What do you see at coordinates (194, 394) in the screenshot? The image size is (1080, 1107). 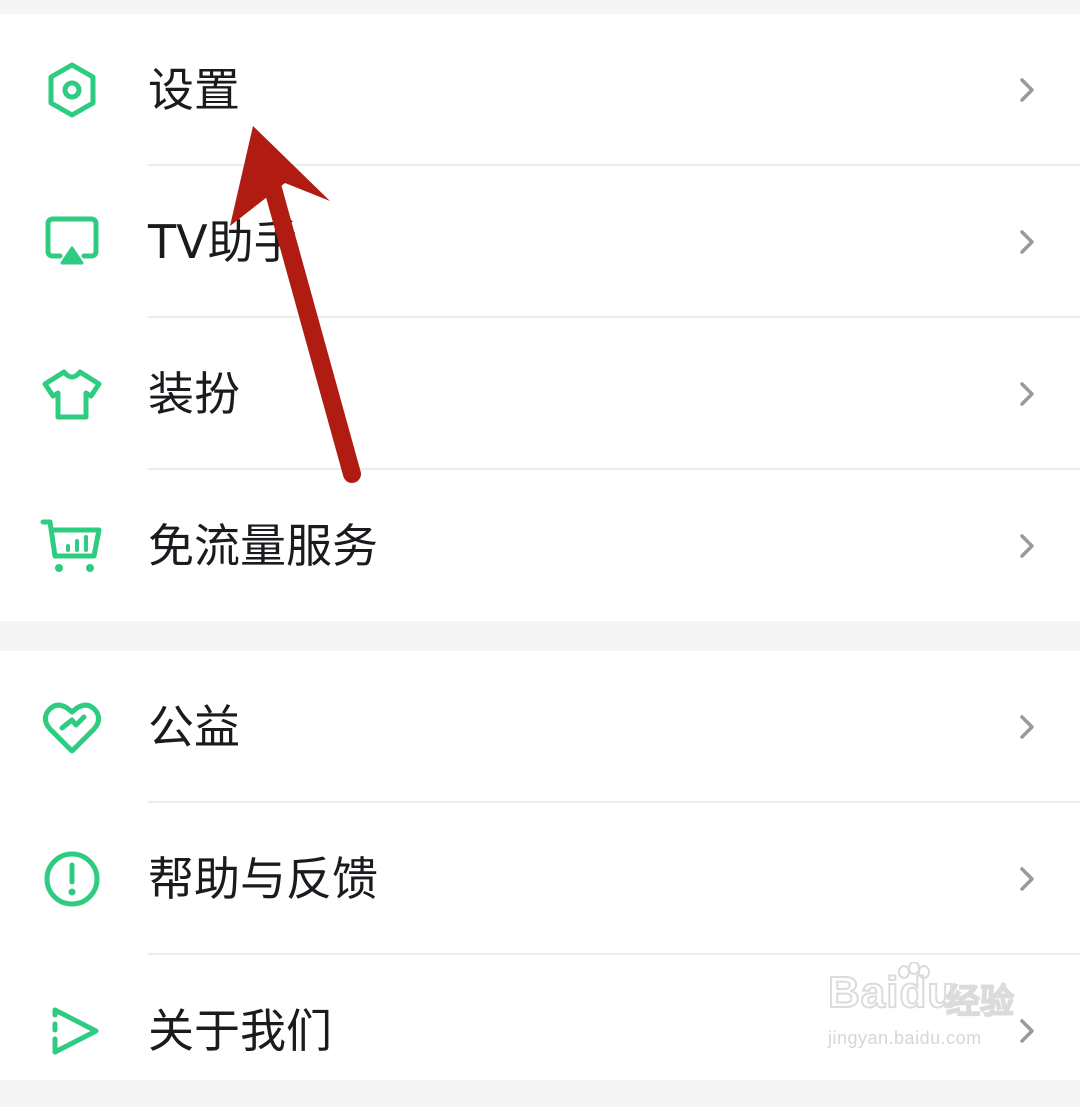 I see `menu-item-label: 装扮` at bounding box center [194, 394].